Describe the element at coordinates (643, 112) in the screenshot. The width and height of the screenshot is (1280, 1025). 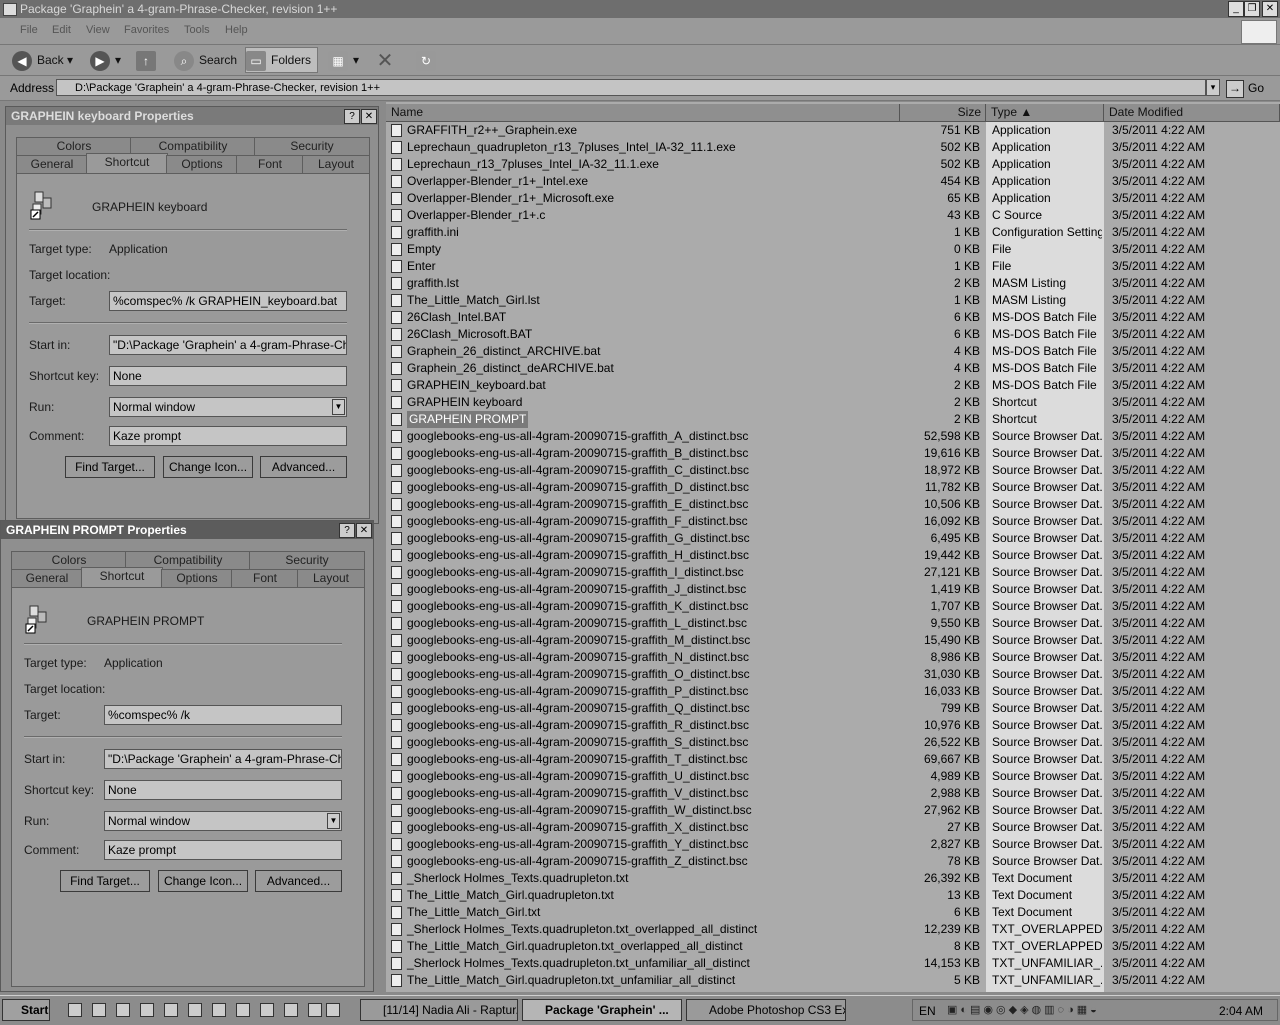
I see `column-name: Name` at that location.